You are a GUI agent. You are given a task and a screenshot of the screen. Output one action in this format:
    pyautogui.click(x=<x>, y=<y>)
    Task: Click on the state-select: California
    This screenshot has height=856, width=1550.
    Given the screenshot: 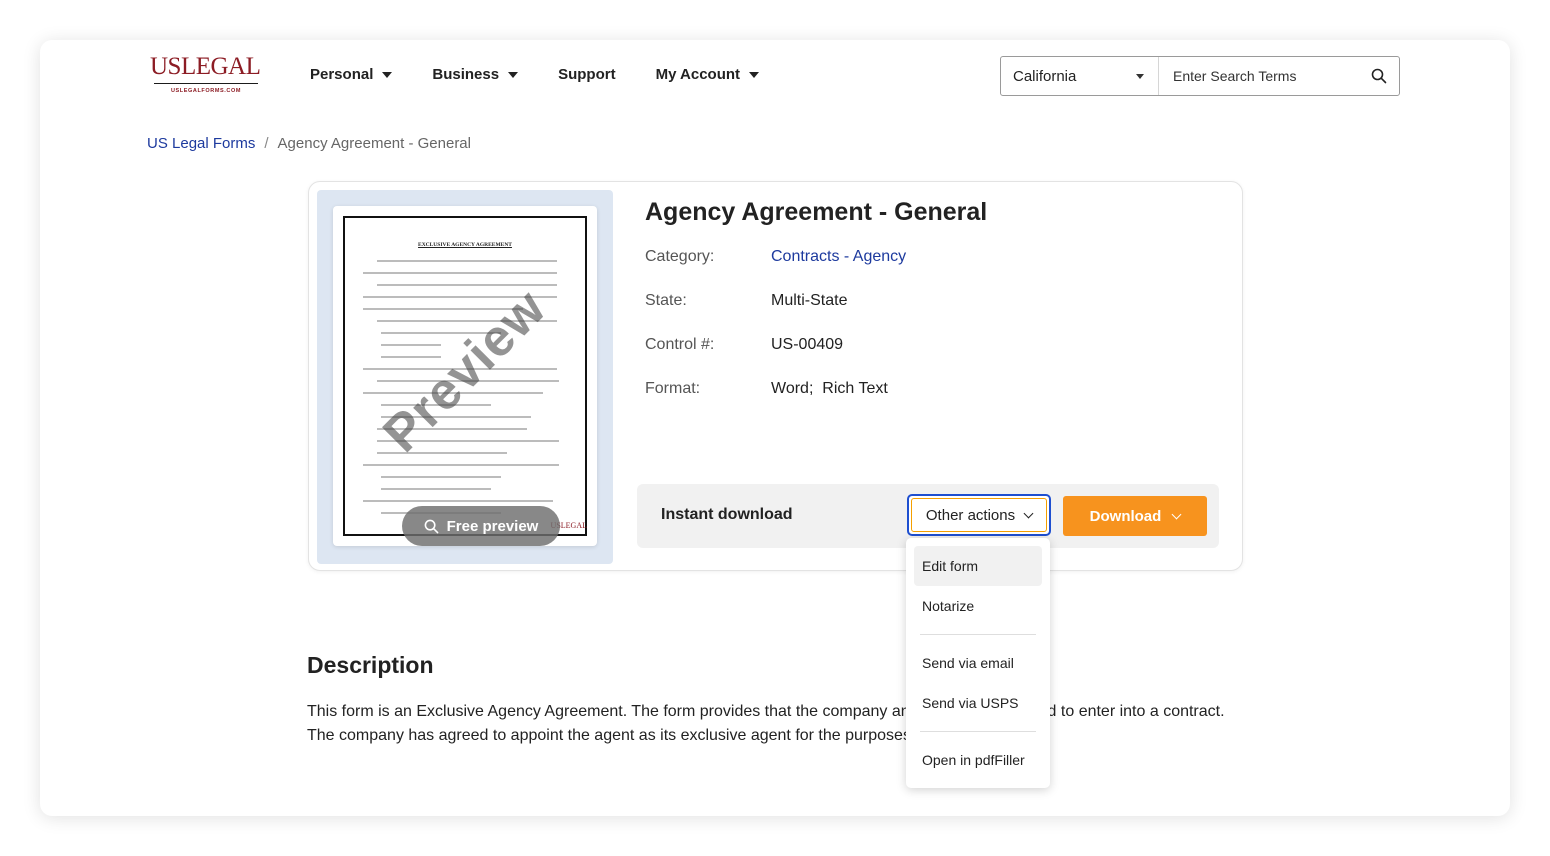 What is the action you would take?
    pyautogui.click(x=1080, y=76)
    